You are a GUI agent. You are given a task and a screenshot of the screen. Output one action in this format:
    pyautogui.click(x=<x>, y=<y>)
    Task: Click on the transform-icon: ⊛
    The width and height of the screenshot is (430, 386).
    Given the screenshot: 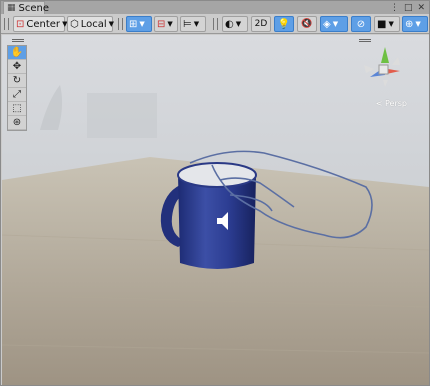 What is the action you would take?
    pyautogui.click(x=17, y=122)
    